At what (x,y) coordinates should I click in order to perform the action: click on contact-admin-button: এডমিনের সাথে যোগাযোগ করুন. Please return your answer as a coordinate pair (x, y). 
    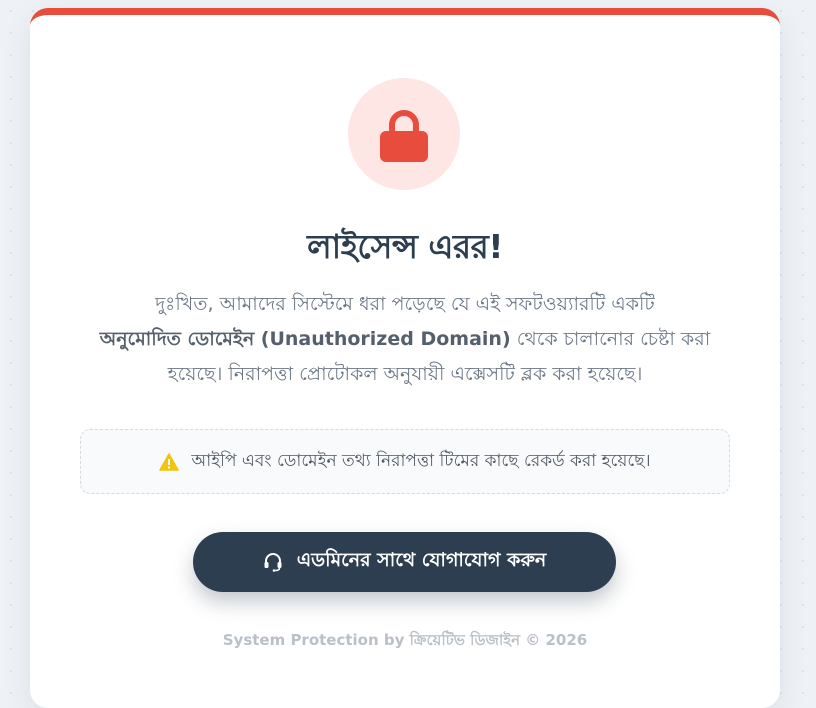
    Looking at the image, I should click on (404, 562).